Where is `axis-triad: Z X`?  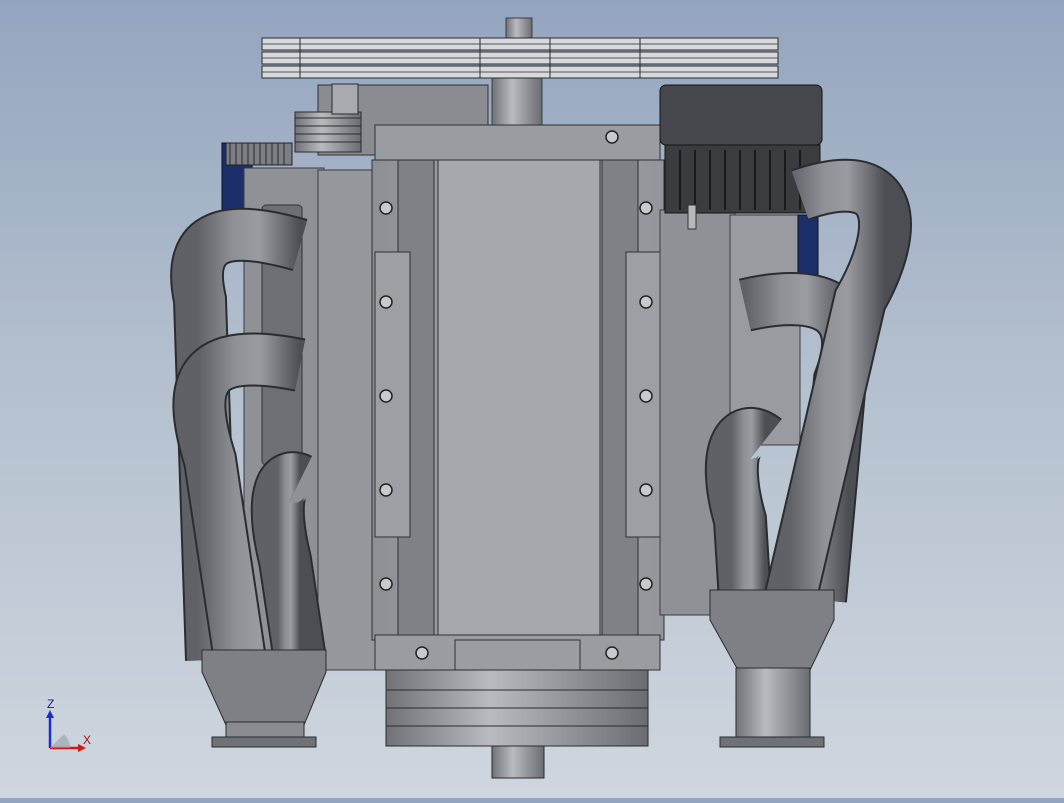
axis-triad: Z X is located at coordinates (70, 727).